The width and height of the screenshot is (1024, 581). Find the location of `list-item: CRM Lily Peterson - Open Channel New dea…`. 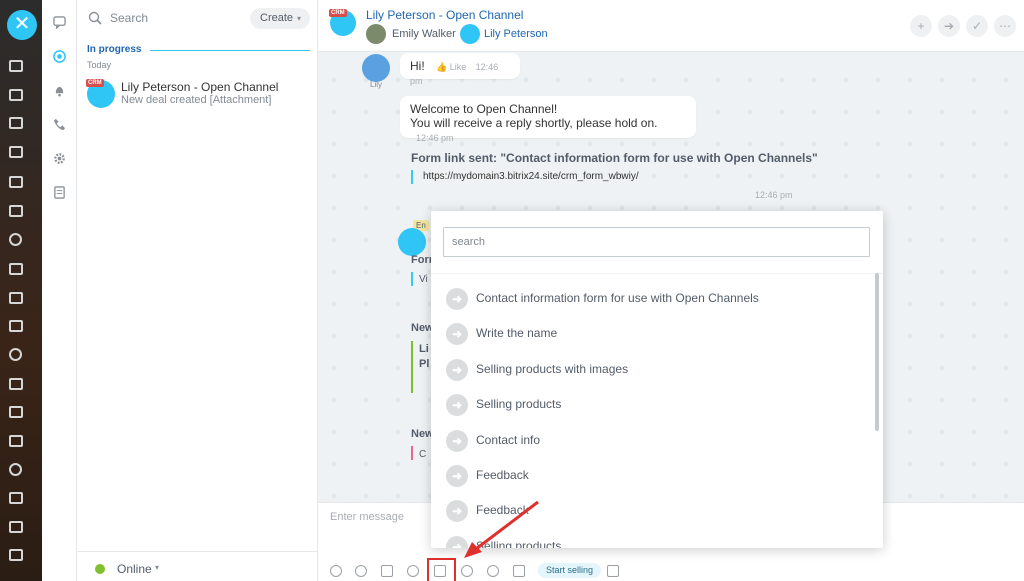

list-item: CRM Lily Peterson - Open Channel New dea… is located at coordinates (197, 94).